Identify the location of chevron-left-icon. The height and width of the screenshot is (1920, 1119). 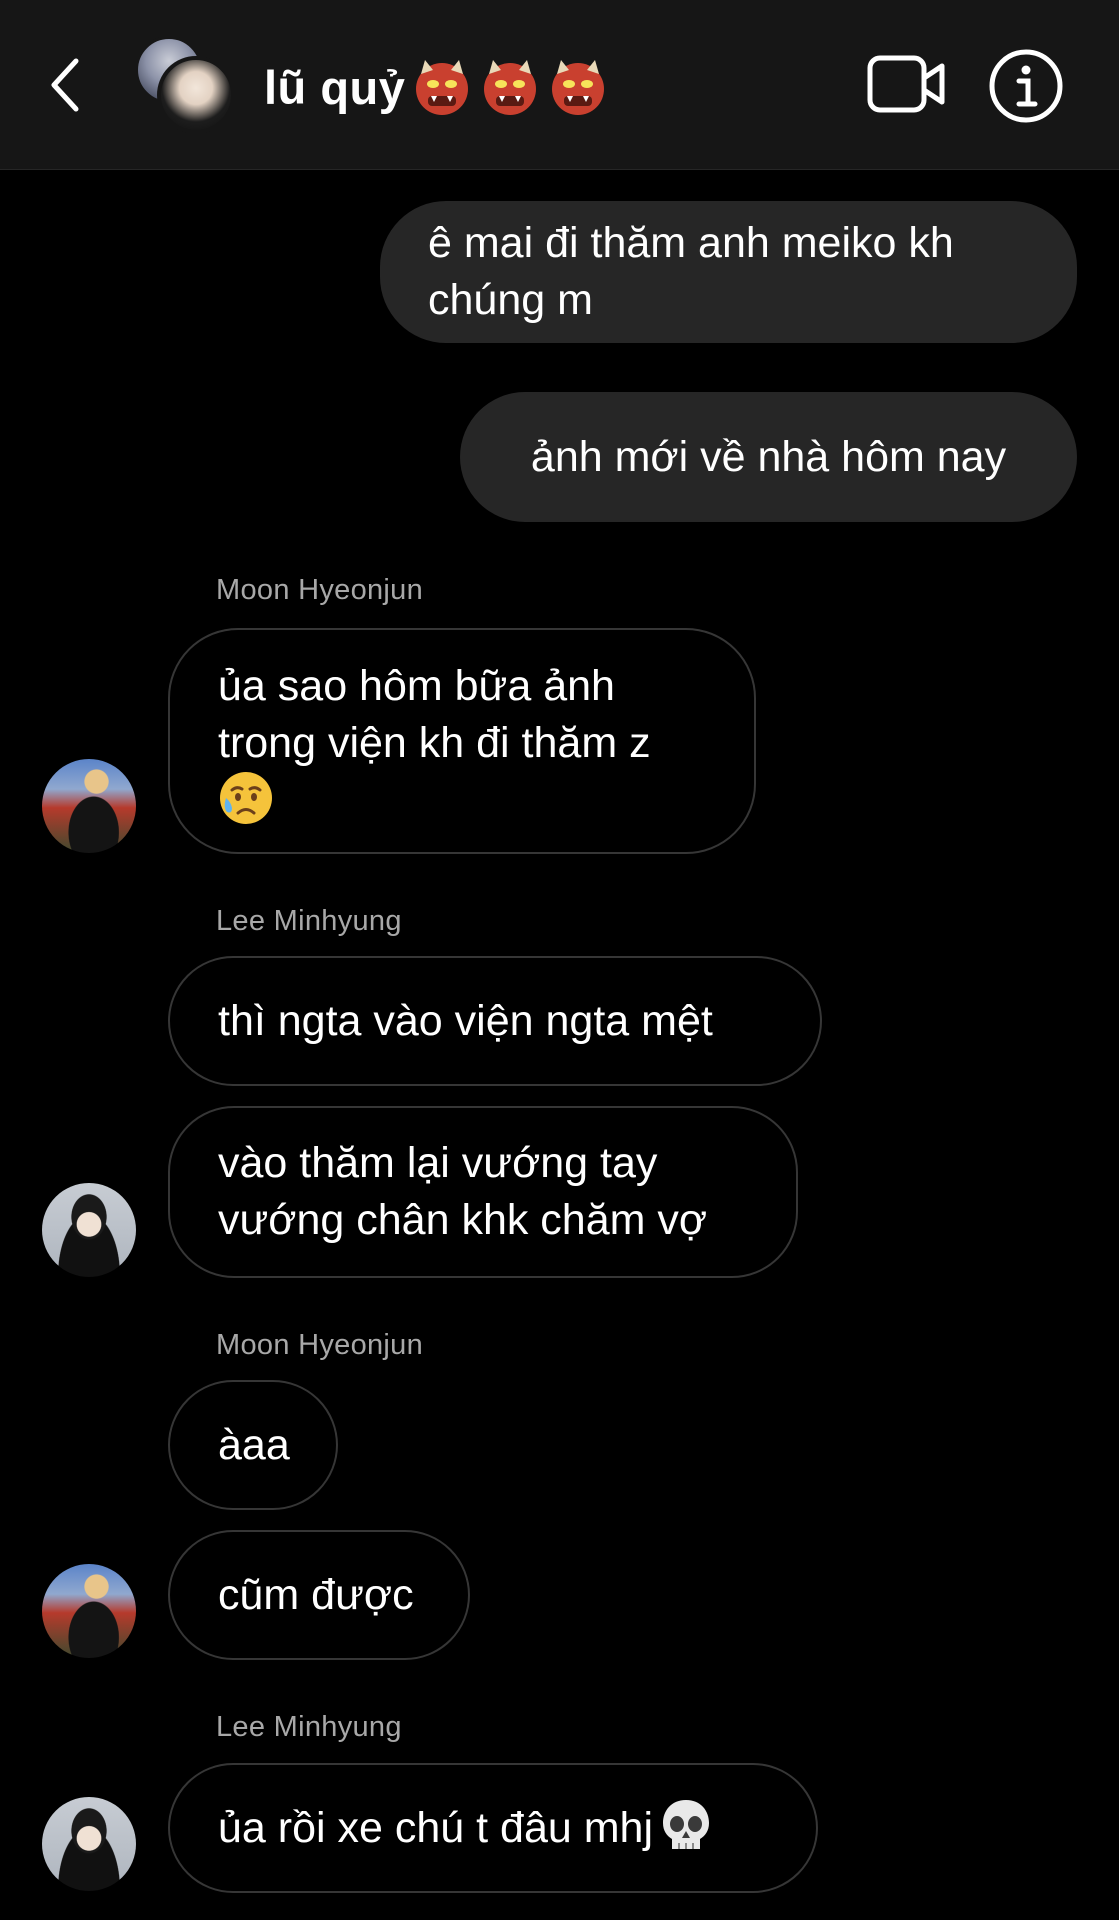
(65, 85).